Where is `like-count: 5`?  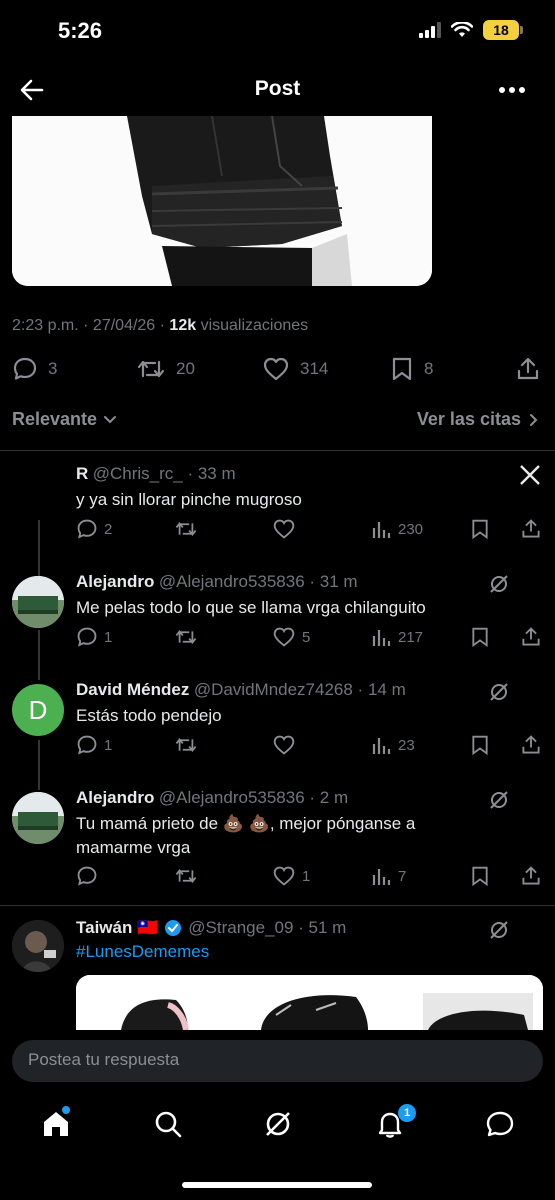
like-count: 5 is located at coordinates (306, 637).